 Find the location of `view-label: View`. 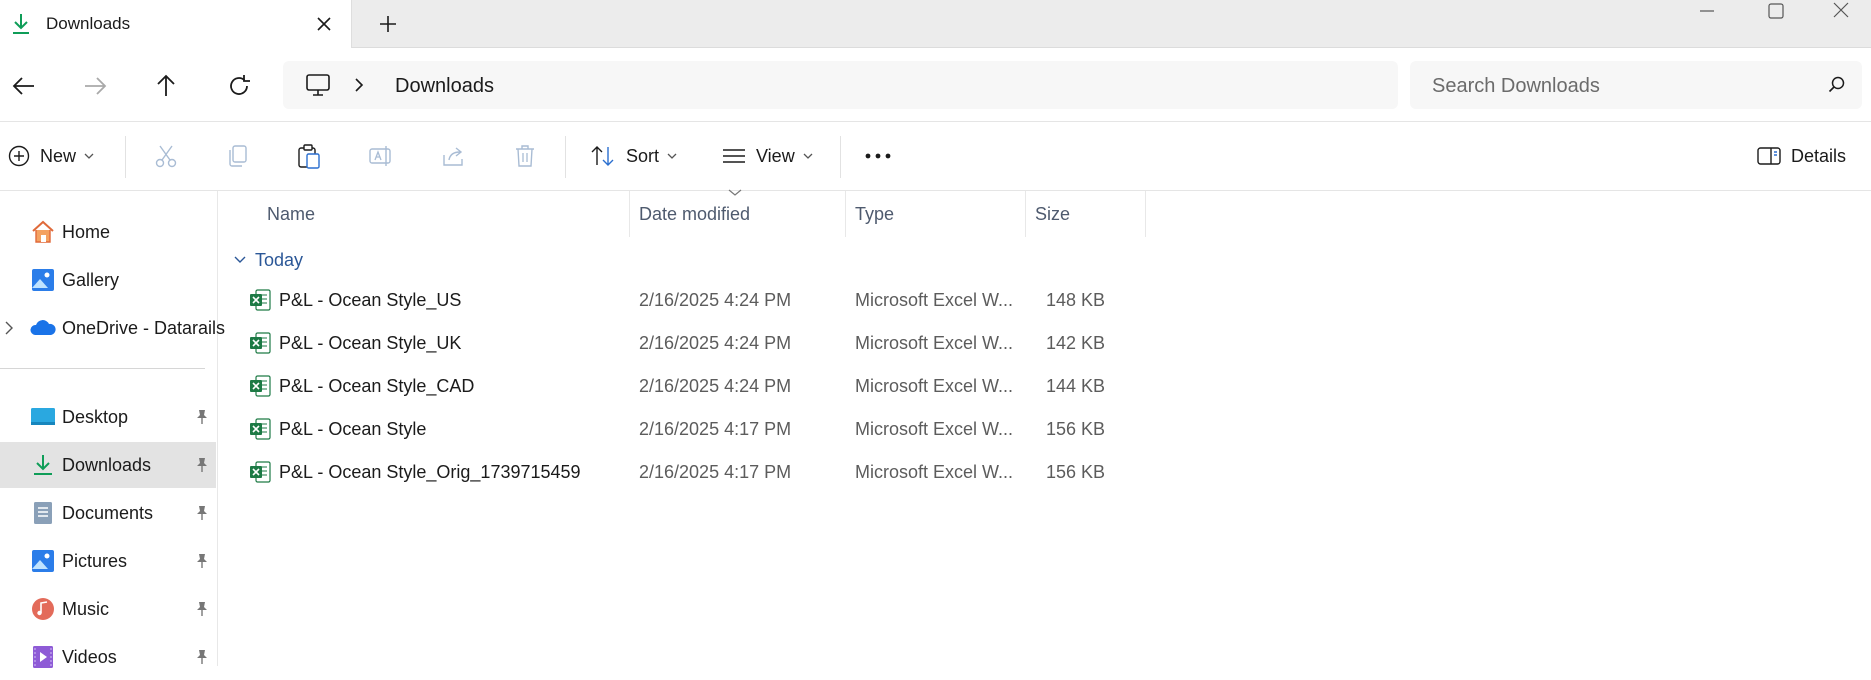

view-label: View is located at coordinates (775, 155).